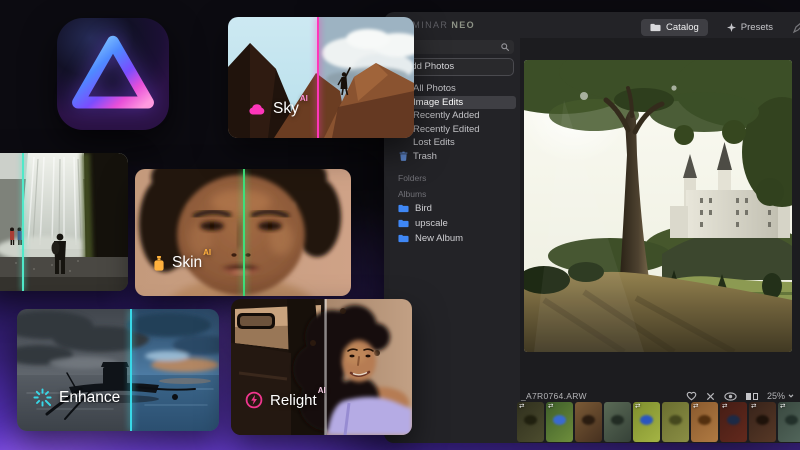 Image resolution: width=800 pixels, height=450 pixels. Describe the element at coordinates (423, 208) in the screenshot. I see `album-label: Bird` at that location.